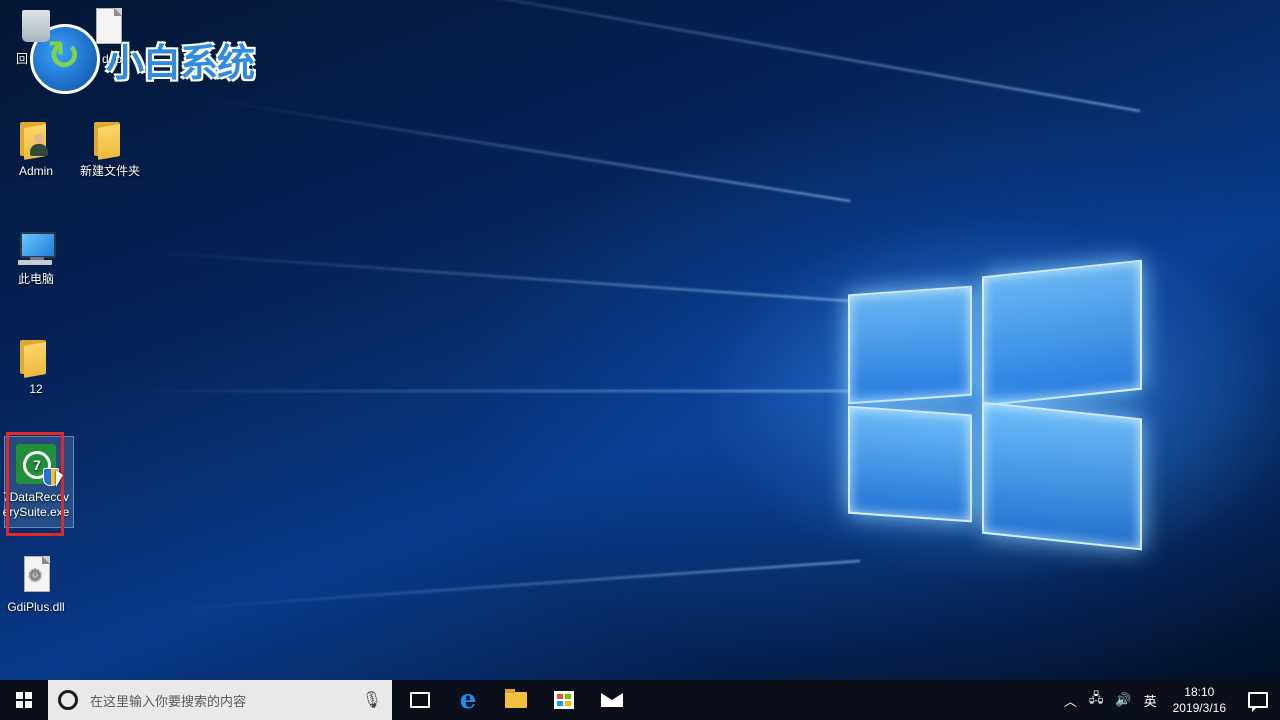 The image size is (1280, 720). What do you see at coordinates (1199, 708) in the screenshot?
I see `clock-date: 2019/3/16` at bounding box center [1199, 708].